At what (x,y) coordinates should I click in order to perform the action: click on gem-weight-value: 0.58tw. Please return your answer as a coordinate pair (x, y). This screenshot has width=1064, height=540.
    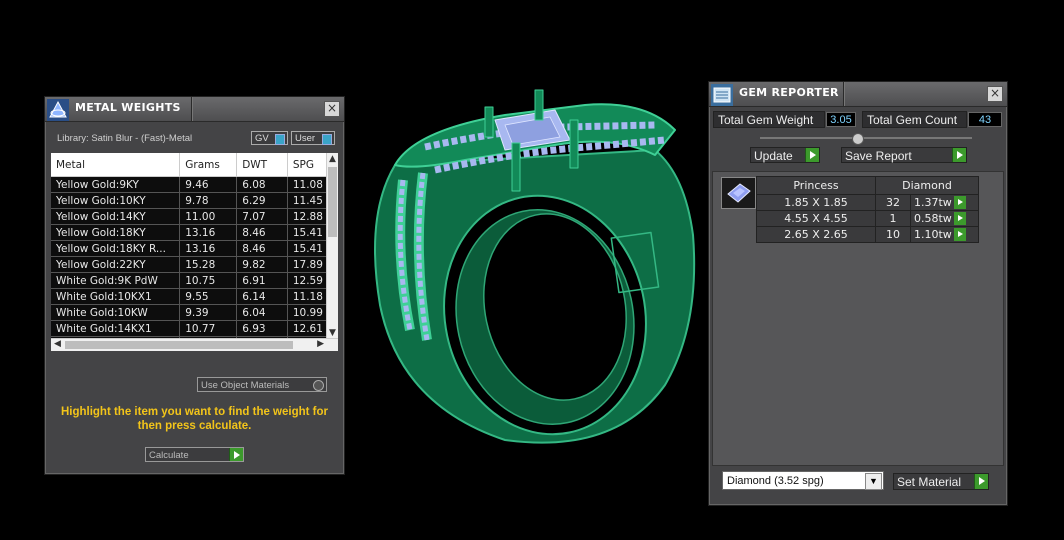
    Looking at the image, I should click on (933, 218).